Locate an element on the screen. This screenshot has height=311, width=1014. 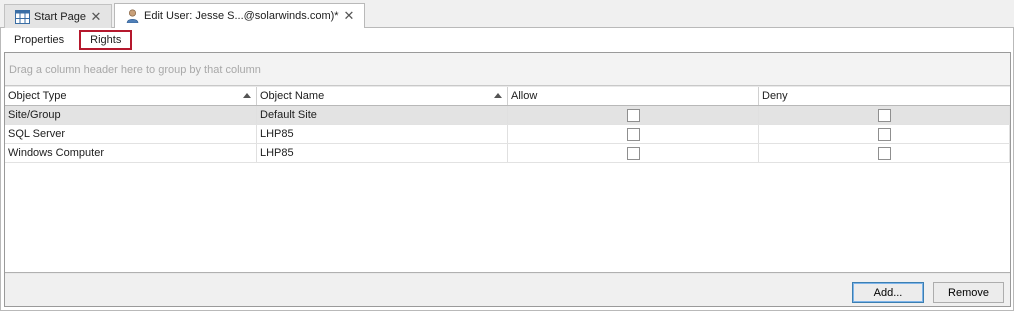
grid-header: Object Type Object Name Allow Deny is located at coordinates (507, 96).